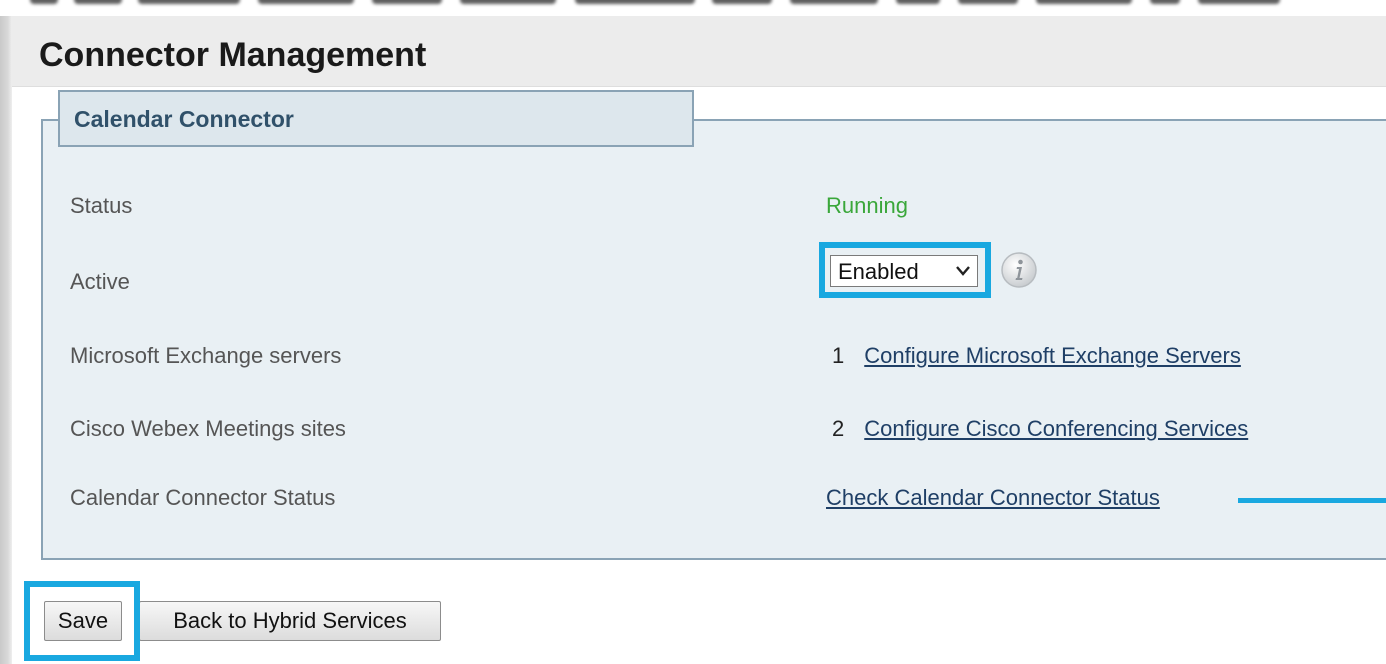  What do you see at coordinates (206, 355) in the screenshot?
I see `exchange-label: Microsoft Exchange servers` at bounding box center [206, 355].